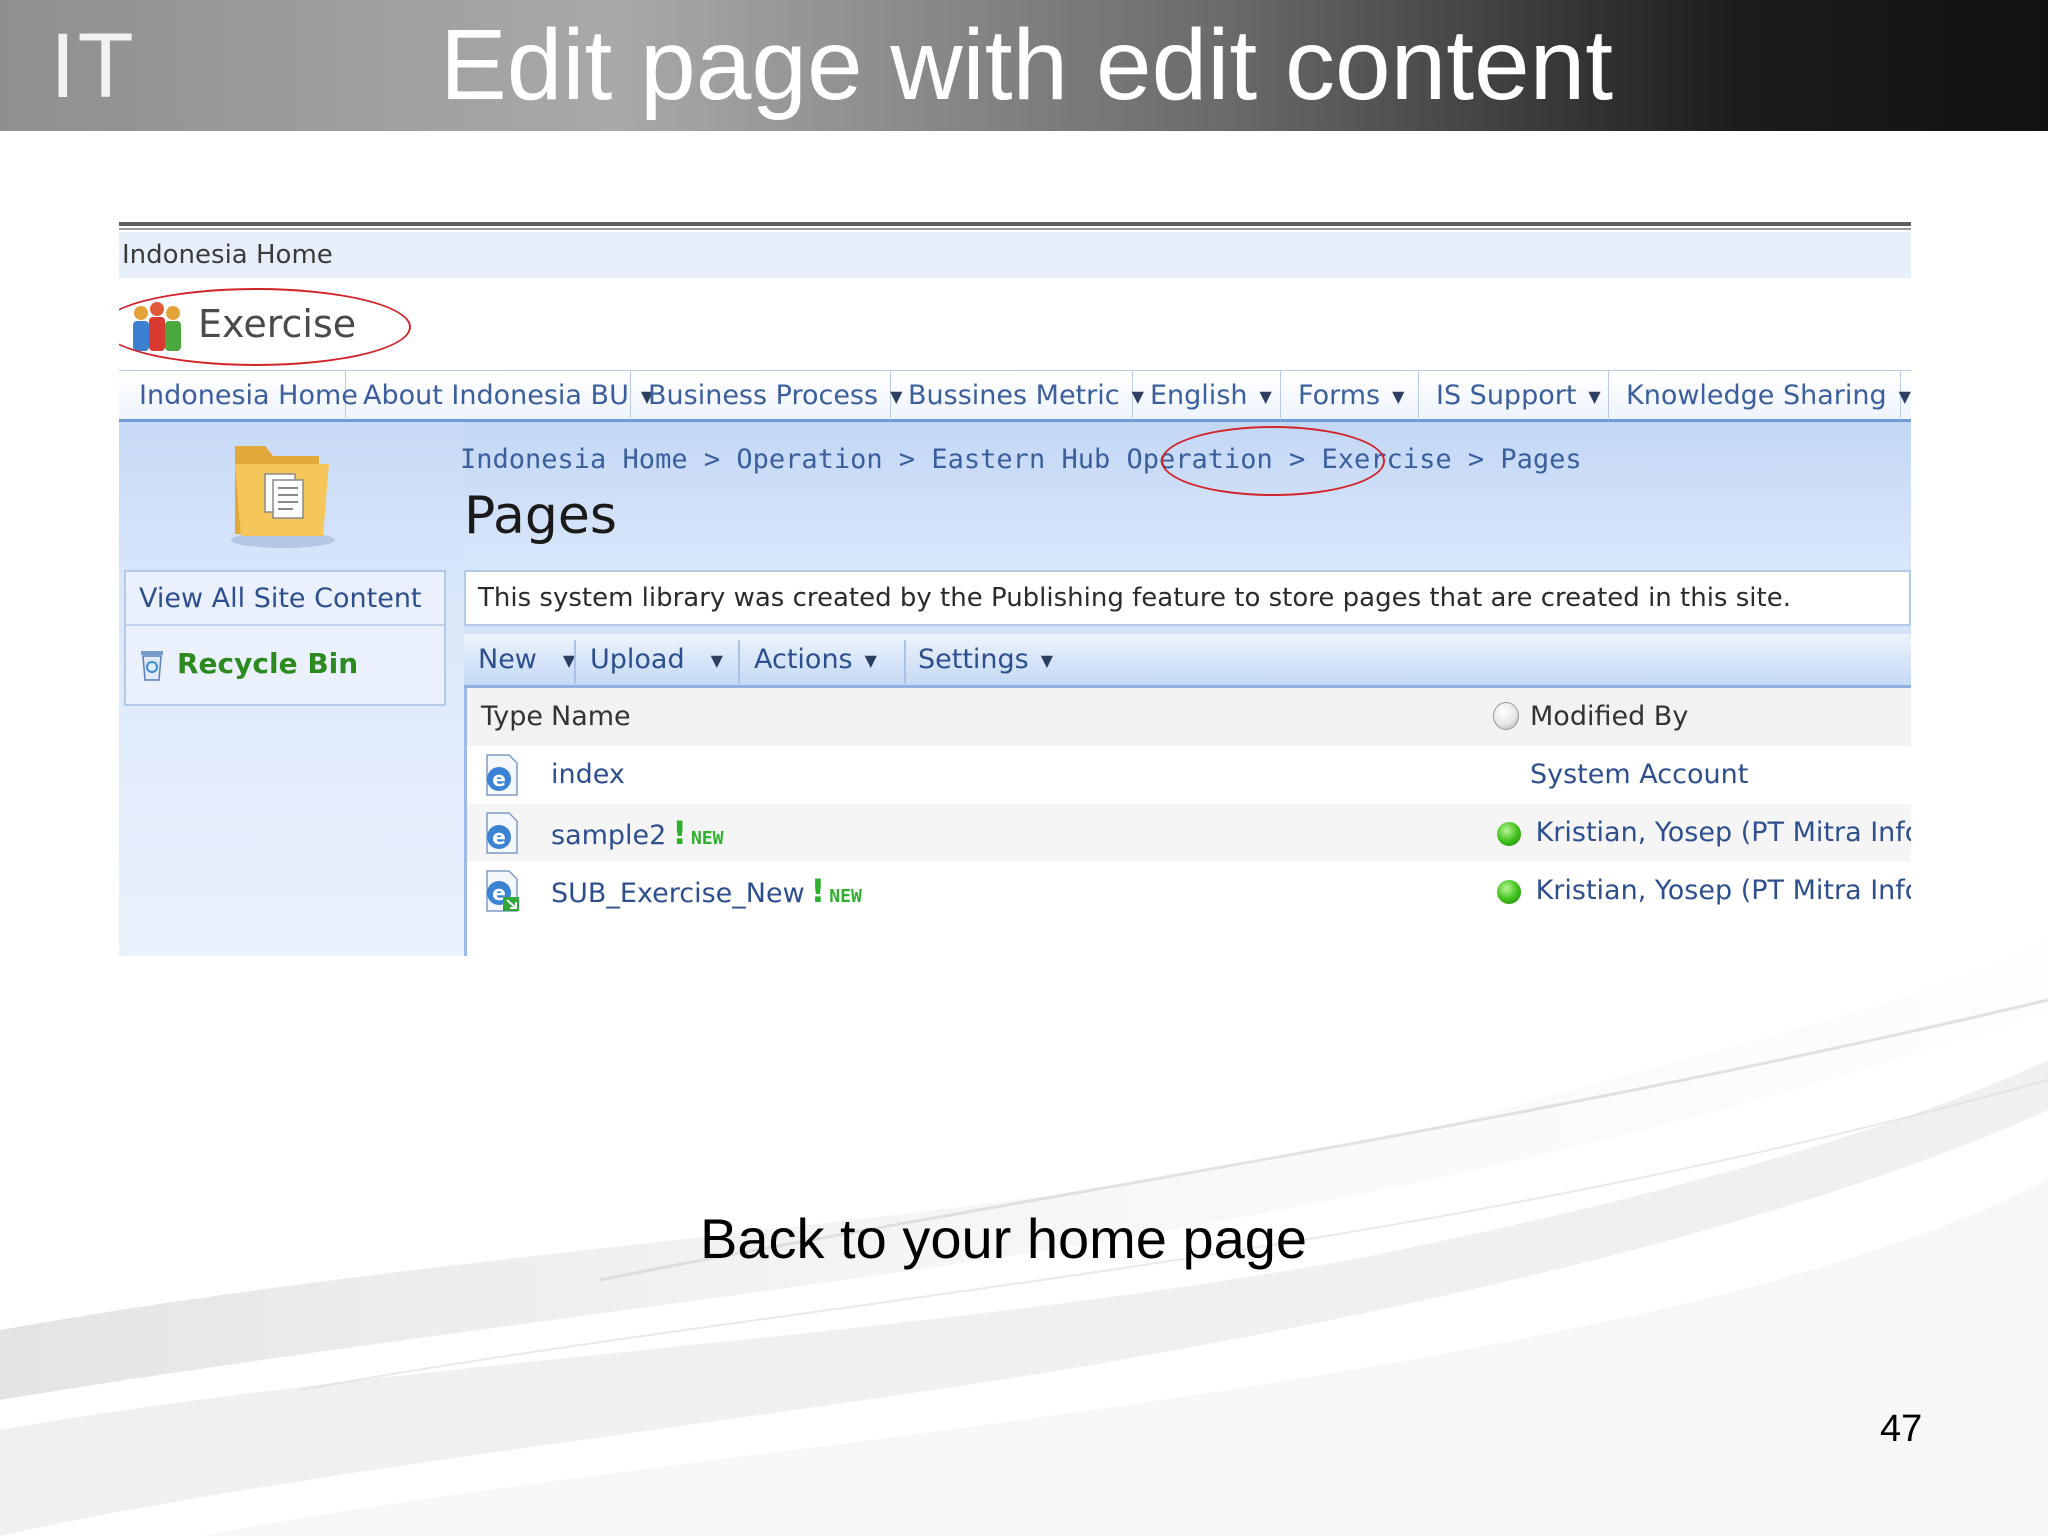 The width and height of the screenshot is (2048, 1536). I want to click on recycle-bin-label: Recycle Bin, so click(268, 663).